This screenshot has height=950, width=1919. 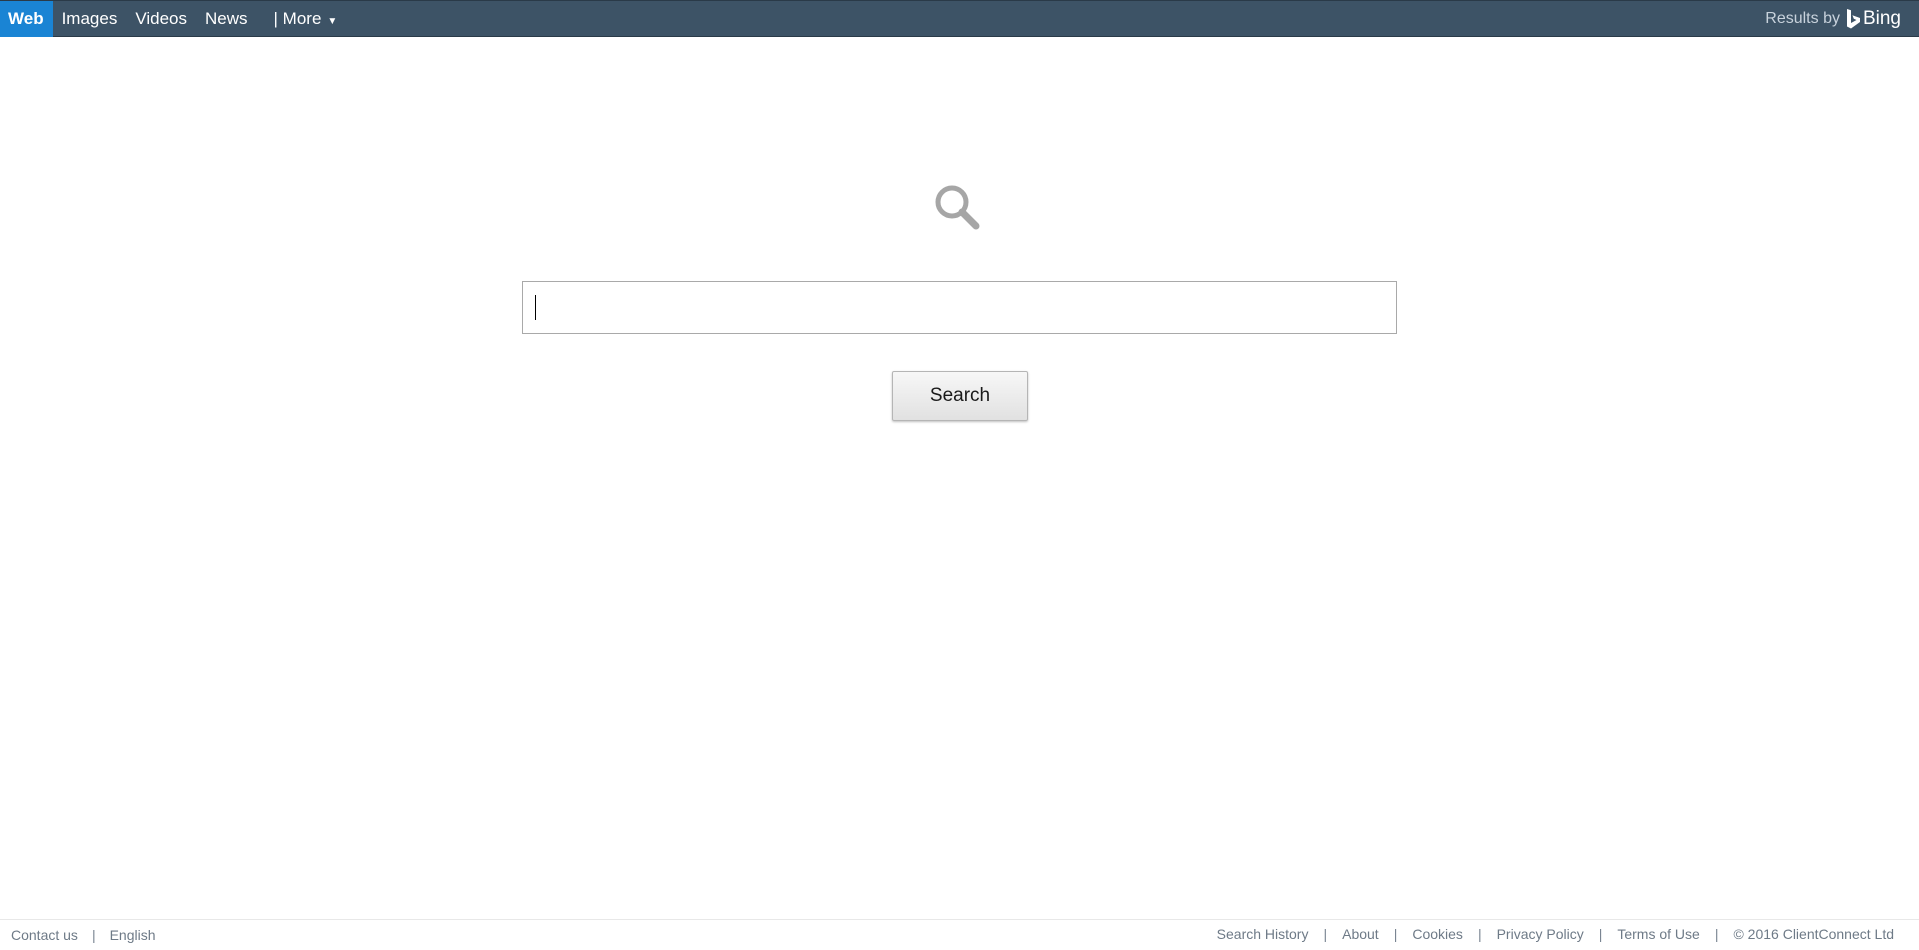 I want to click on bing-logo: Bing, so click(x=1873, y=19).